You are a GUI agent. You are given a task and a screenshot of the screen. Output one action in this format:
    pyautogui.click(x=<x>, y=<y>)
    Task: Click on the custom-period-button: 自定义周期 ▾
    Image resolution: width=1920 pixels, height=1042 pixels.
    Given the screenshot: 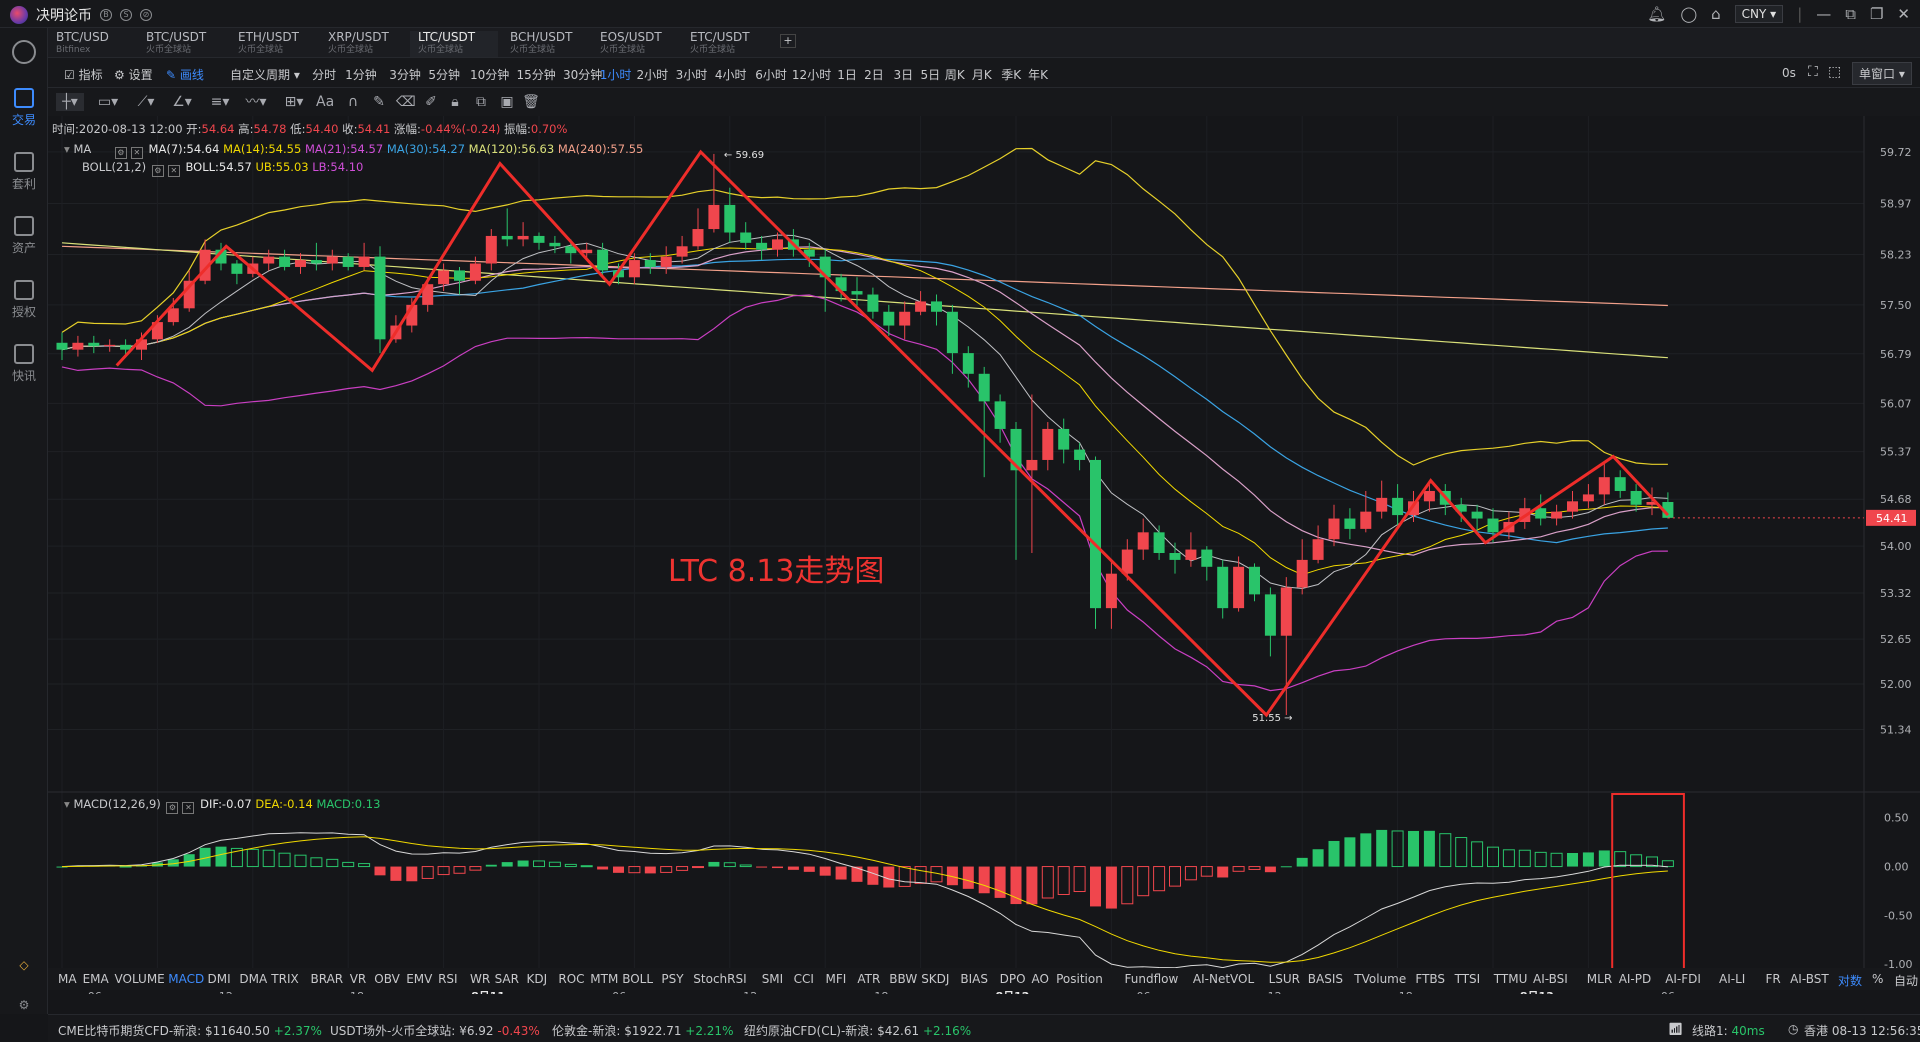 What is the action you would take?
    pyautogui.click(x=265, y=74)
    